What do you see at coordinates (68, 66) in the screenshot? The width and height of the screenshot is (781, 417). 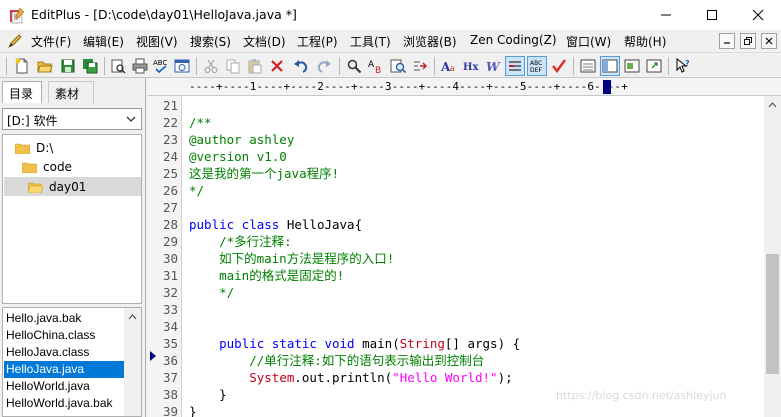 I see `save-button` at bounding box center [68, 66].